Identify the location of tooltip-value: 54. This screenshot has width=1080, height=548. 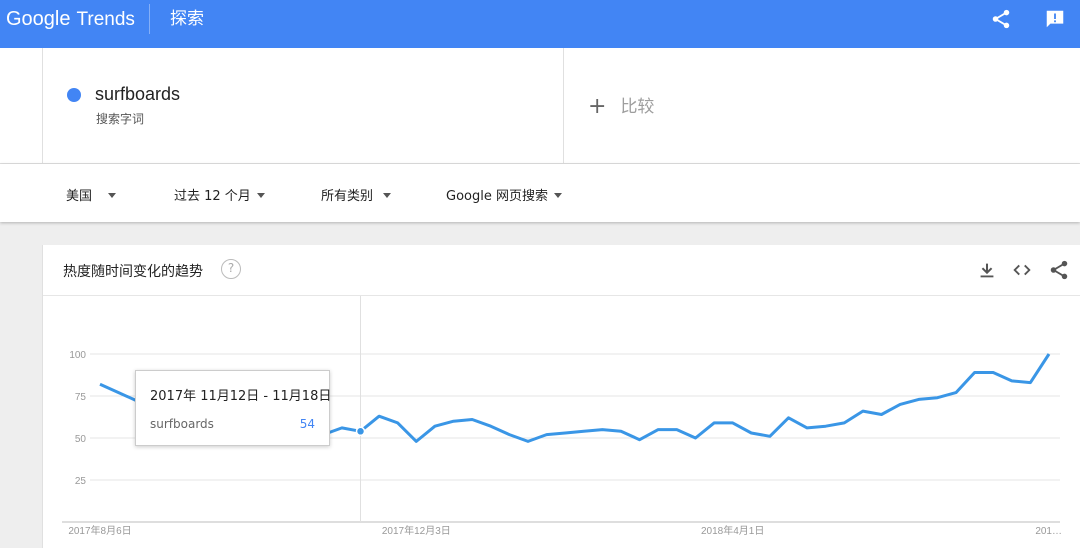
(307, 424).